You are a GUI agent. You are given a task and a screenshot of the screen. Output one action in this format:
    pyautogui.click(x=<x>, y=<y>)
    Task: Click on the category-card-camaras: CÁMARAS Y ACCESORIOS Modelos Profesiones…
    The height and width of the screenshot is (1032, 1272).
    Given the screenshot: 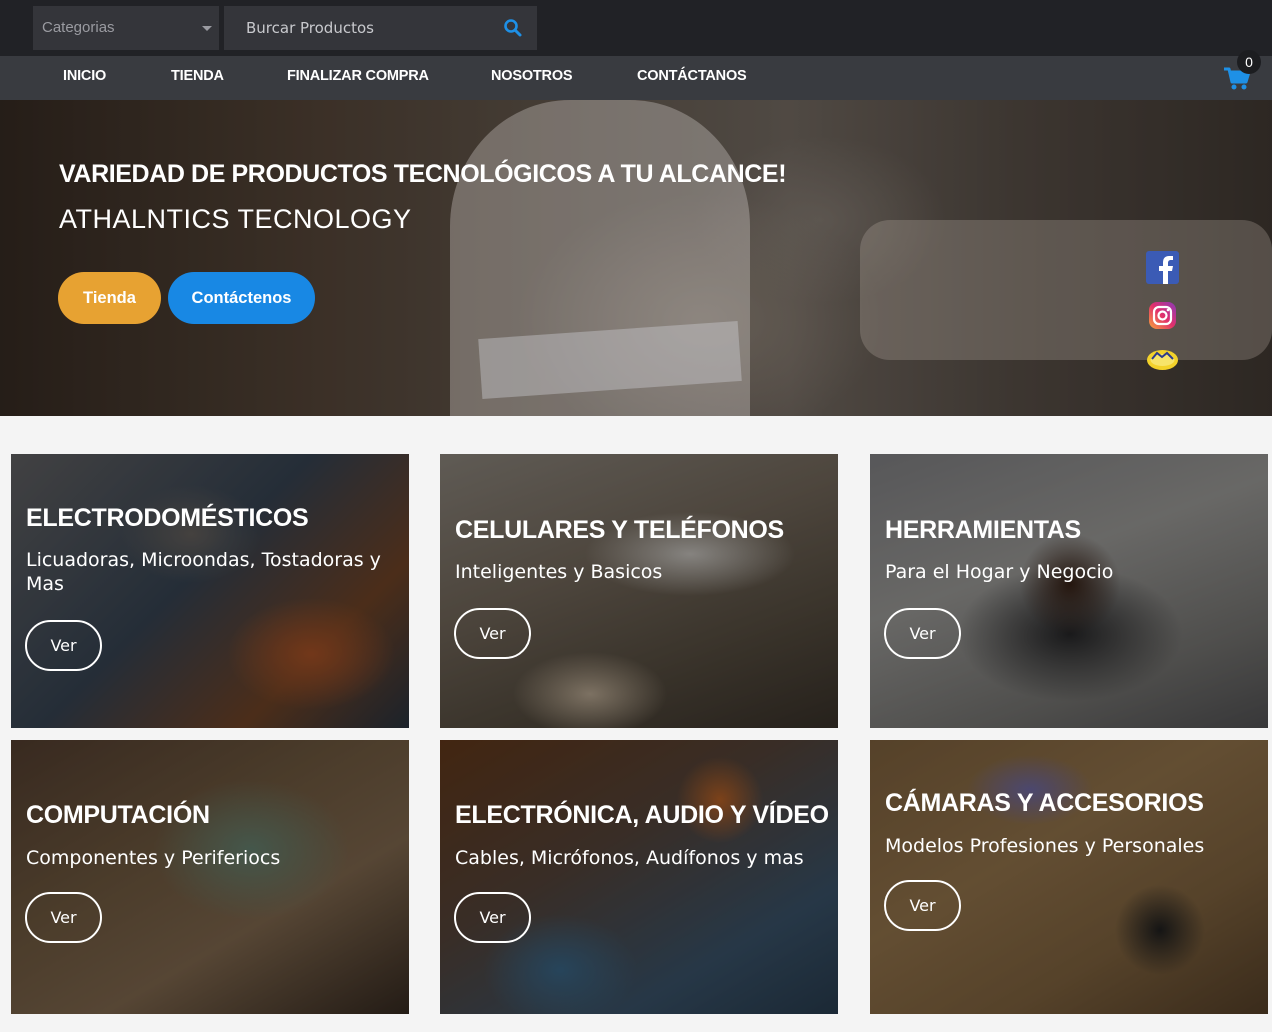 What is the action you would take?
    pyautogui.click(x=1069, y=877)
    